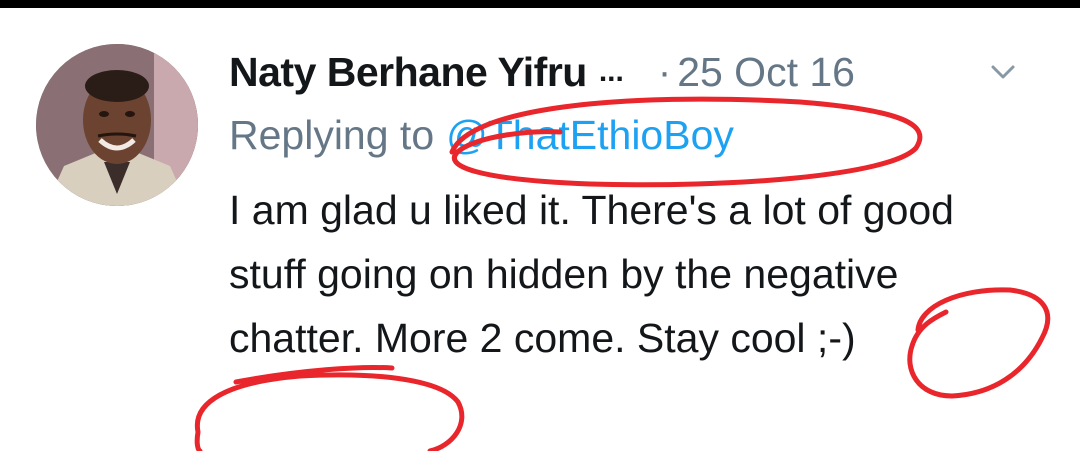 The width and height of the screenshot is (1080, 451). Describe the element at coordinates (644, 72) in the screenshot. I see `tweet-header: Naty Berhane Yifru ... · 25 Oct 16` at that location.